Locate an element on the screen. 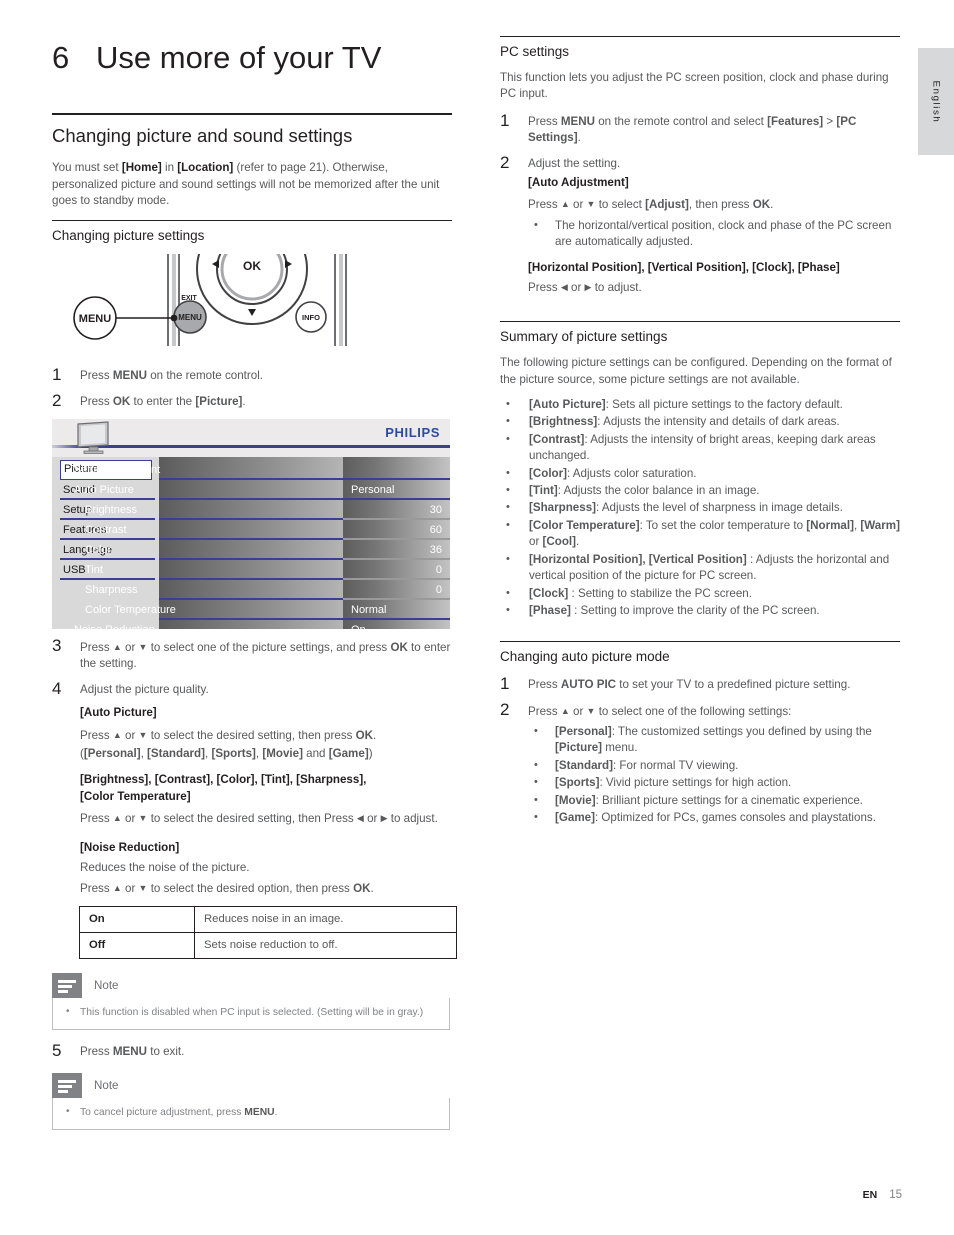  step4-l6-ok: OK is located at coordinates (362, 888).